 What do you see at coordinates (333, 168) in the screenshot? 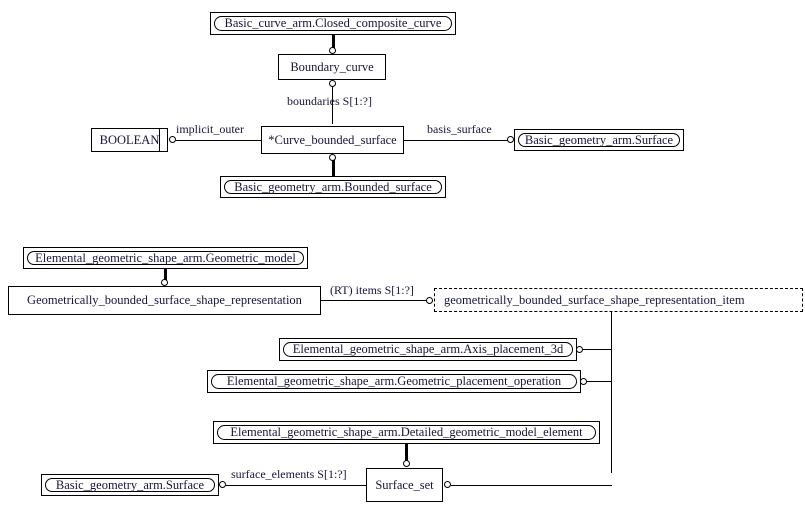
I see `link-curvebounded-boundedsurface` at bounding box center [333, 168].